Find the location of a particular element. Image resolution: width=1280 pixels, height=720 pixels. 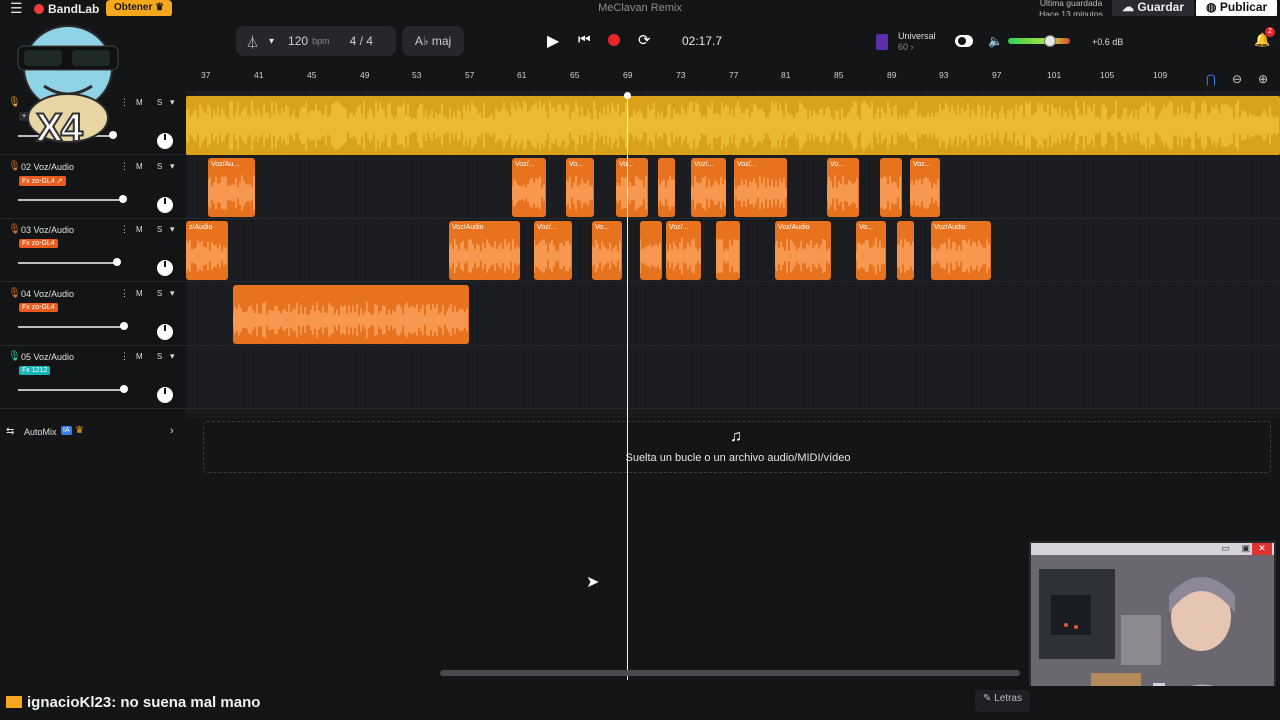

master-volume-knob is located at coordinates (1050, 41).